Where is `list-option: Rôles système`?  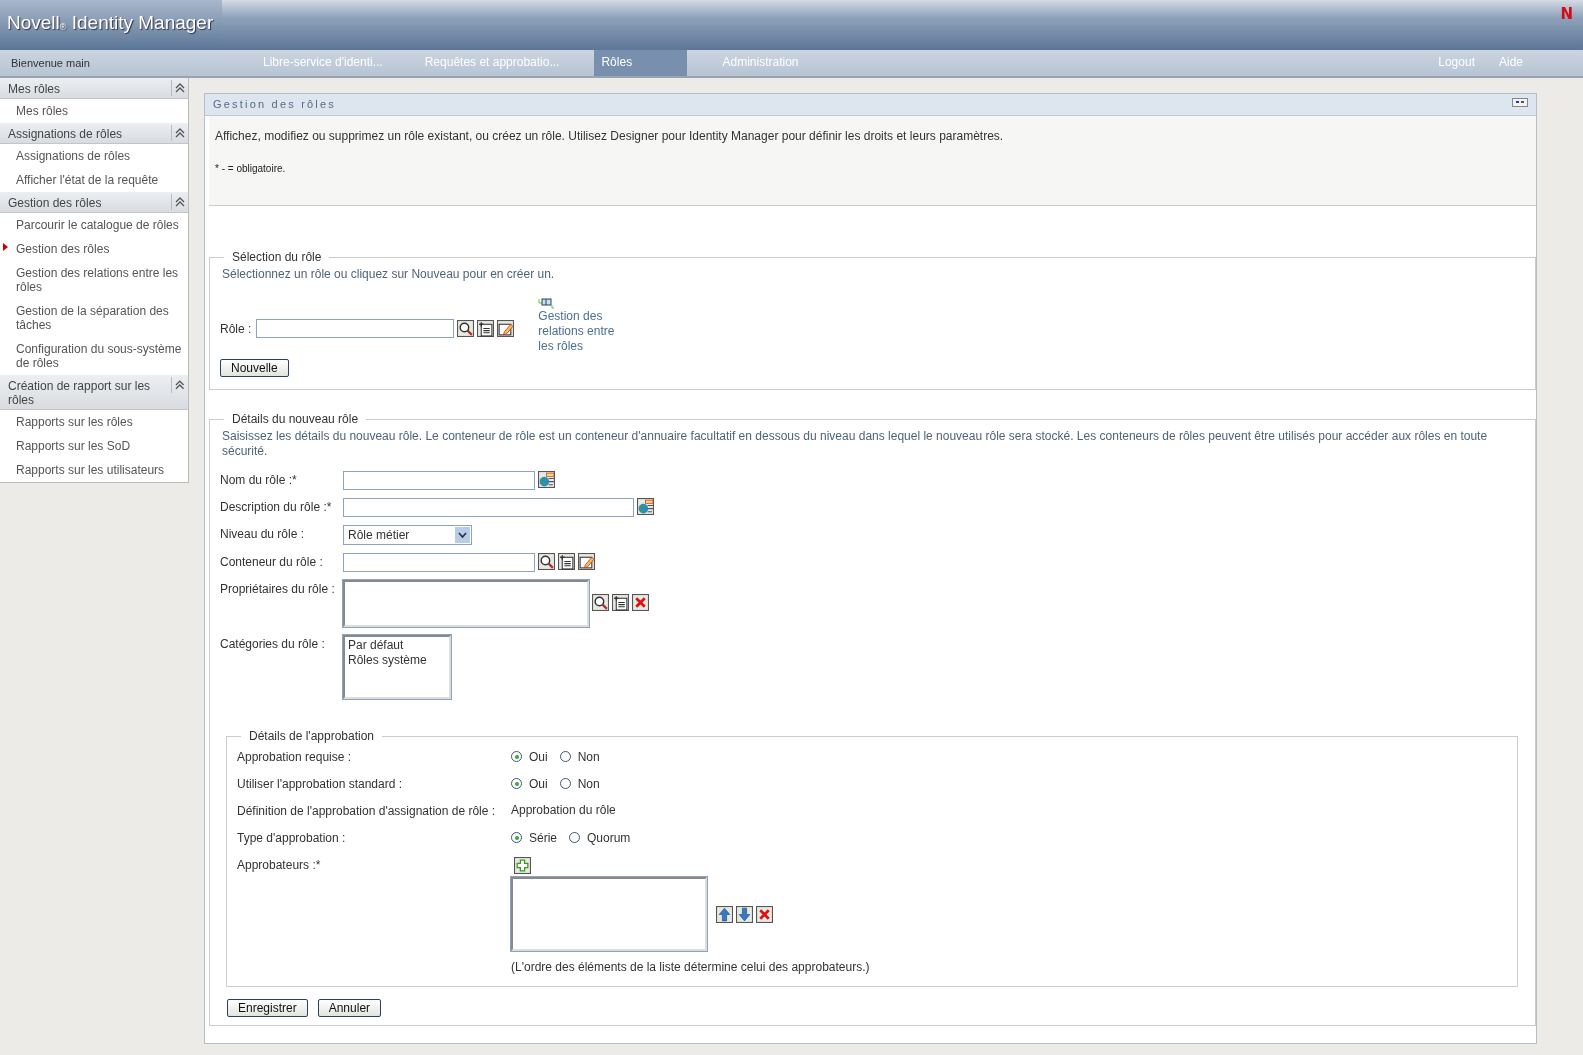
list-option: Rôles système is located at coordinates (397, 660).